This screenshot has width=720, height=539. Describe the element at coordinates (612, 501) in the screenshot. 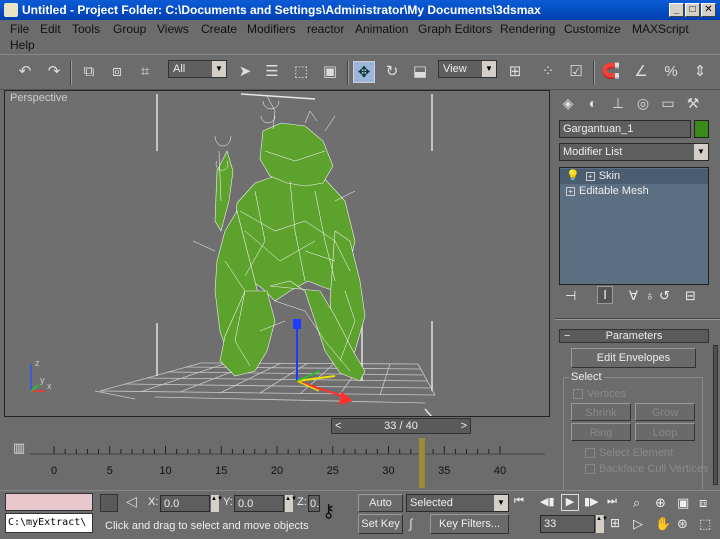

I see `go-to-end-icon: ⏭` at that location.